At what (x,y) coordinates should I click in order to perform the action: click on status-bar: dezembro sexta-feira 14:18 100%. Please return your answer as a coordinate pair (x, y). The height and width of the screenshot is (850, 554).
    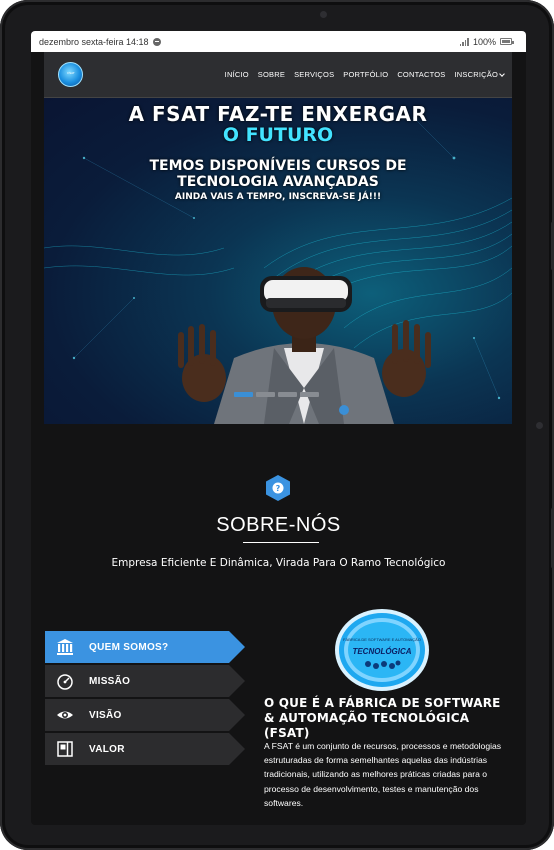
    Looking at the image, I should click on (278, 41).